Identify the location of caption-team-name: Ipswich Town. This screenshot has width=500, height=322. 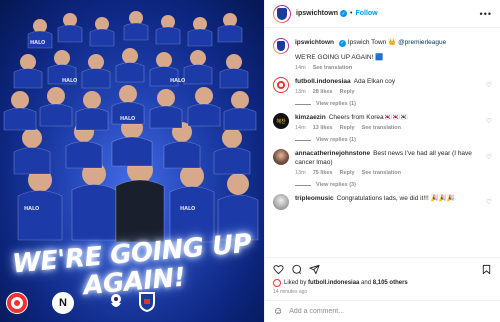
(367, 42).